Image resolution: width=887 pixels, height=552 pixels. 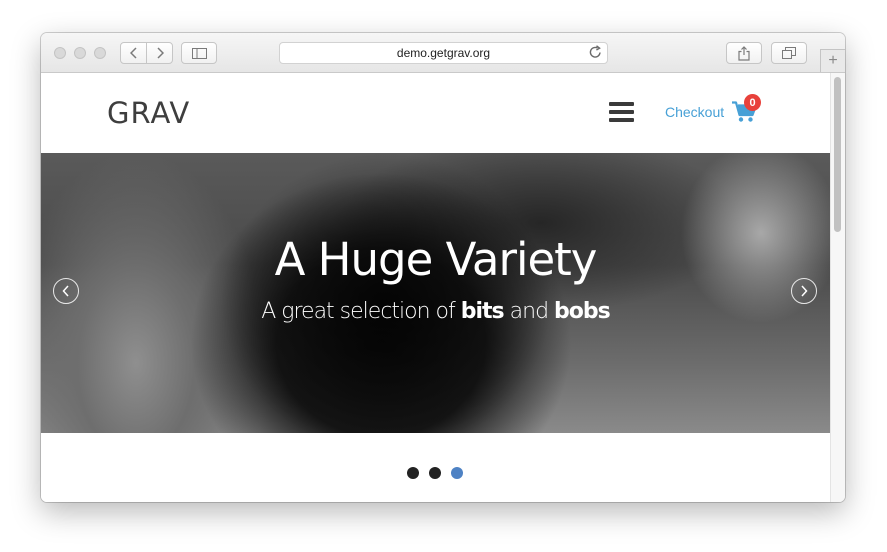 I want to click on share-icon, so click(x=744, y=53).